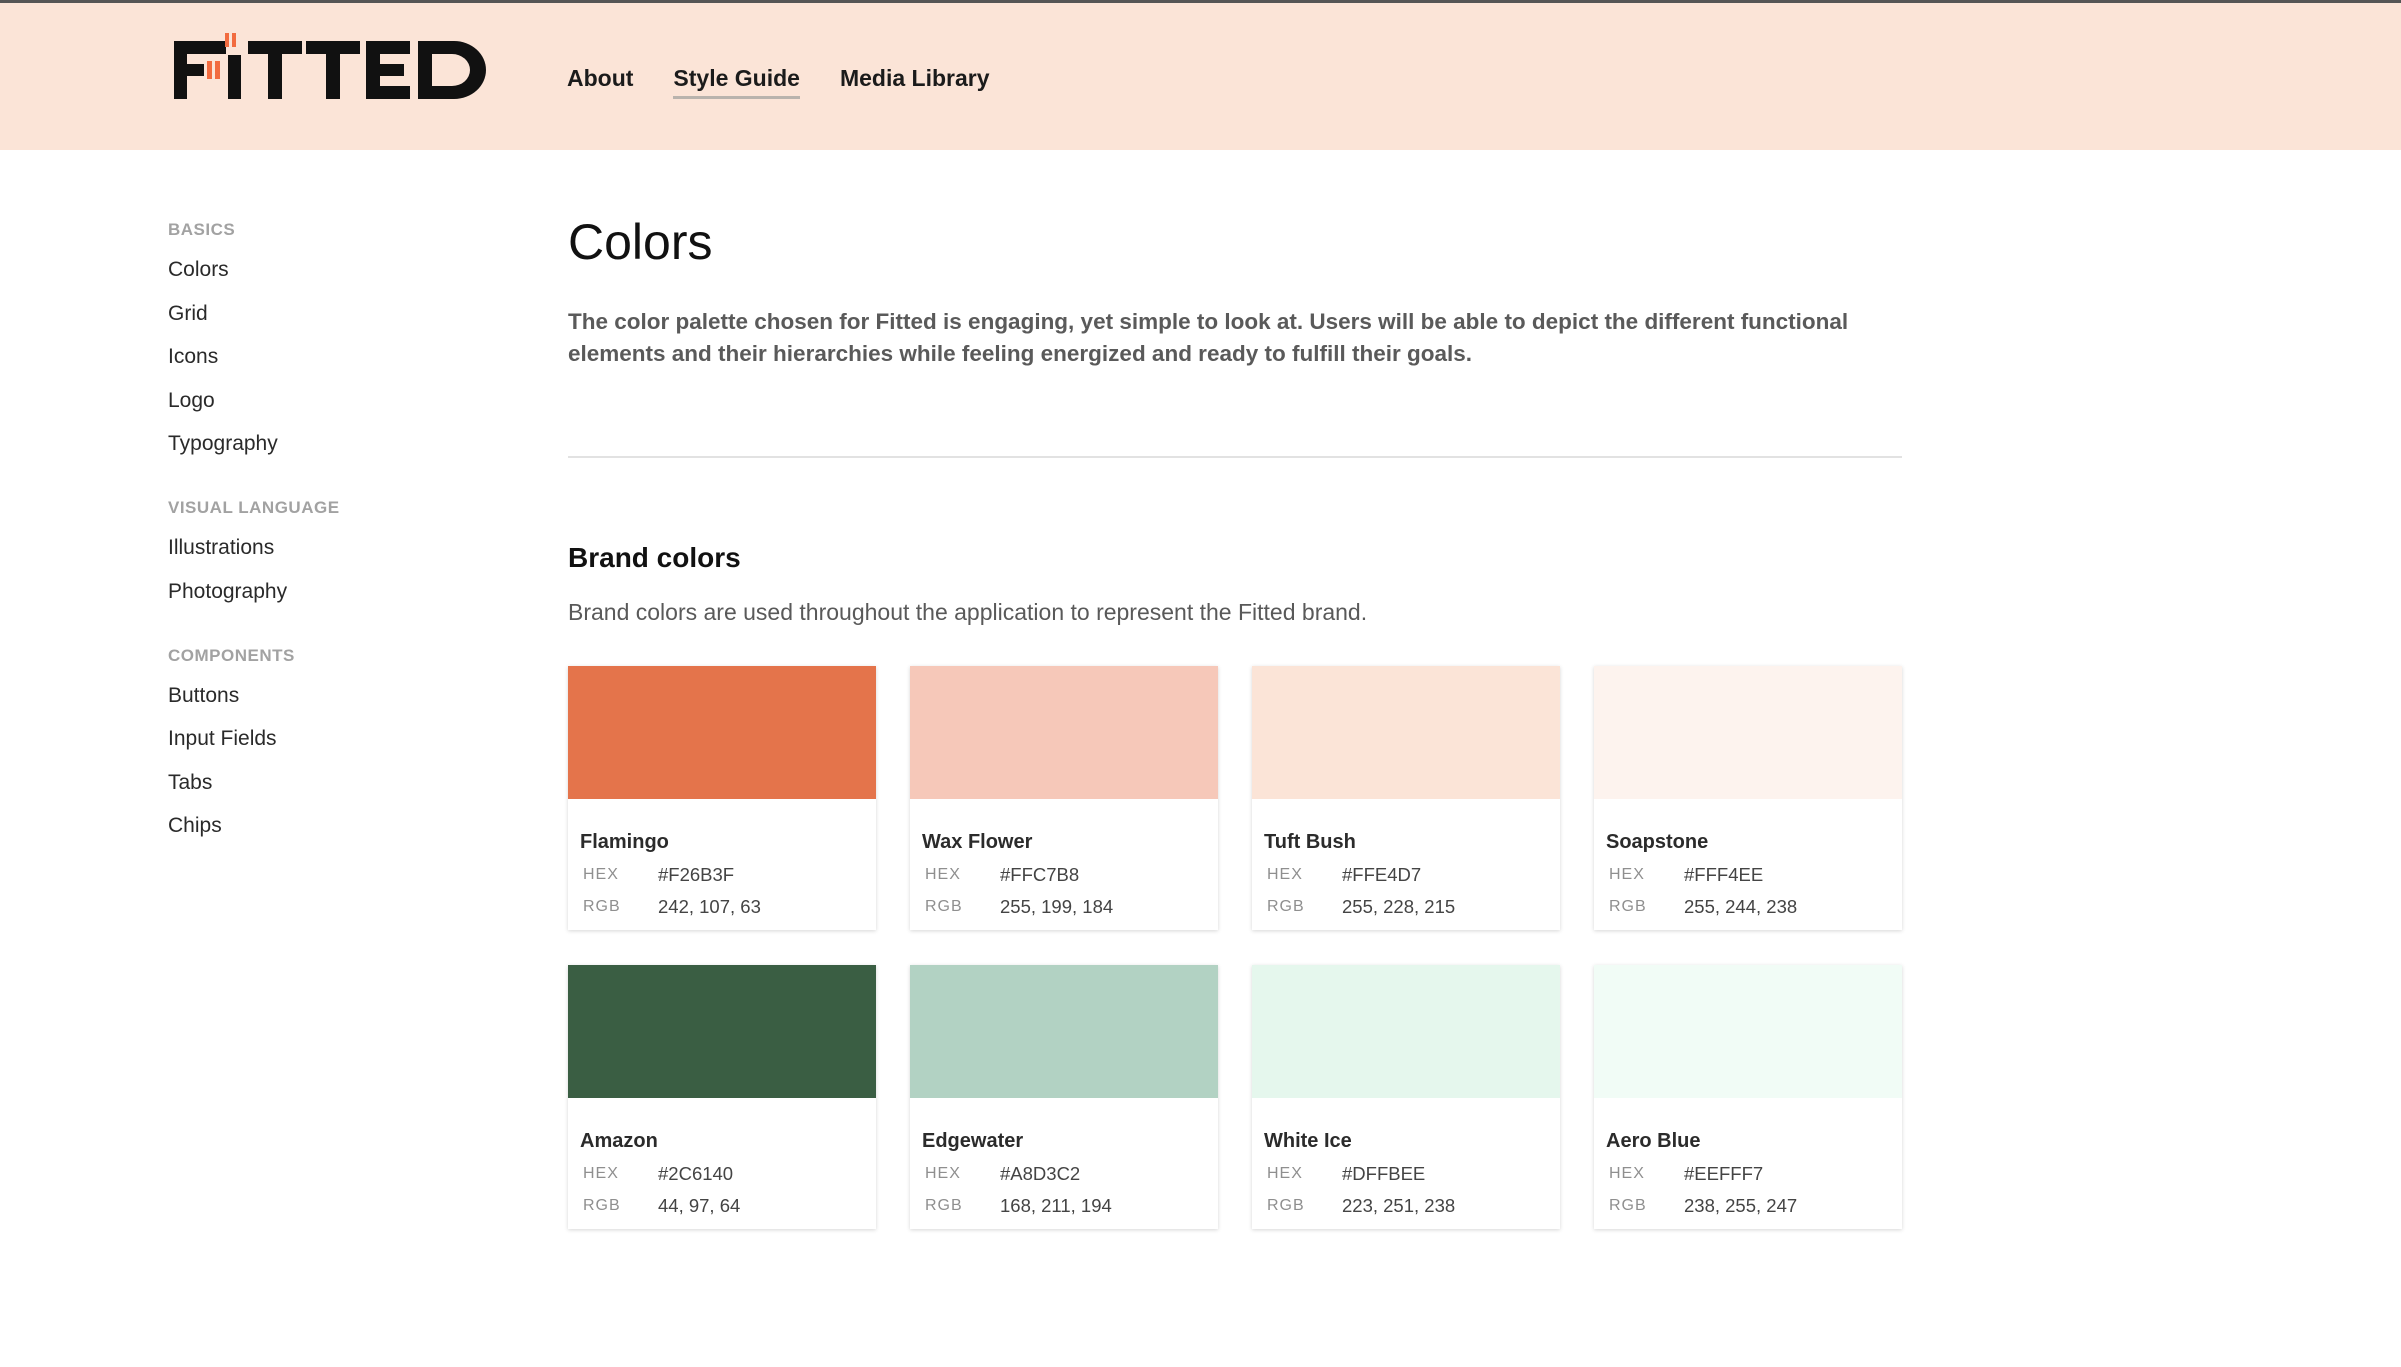  I want to click on rgb-value: 168, 211, 194, so click(1056, 1205).